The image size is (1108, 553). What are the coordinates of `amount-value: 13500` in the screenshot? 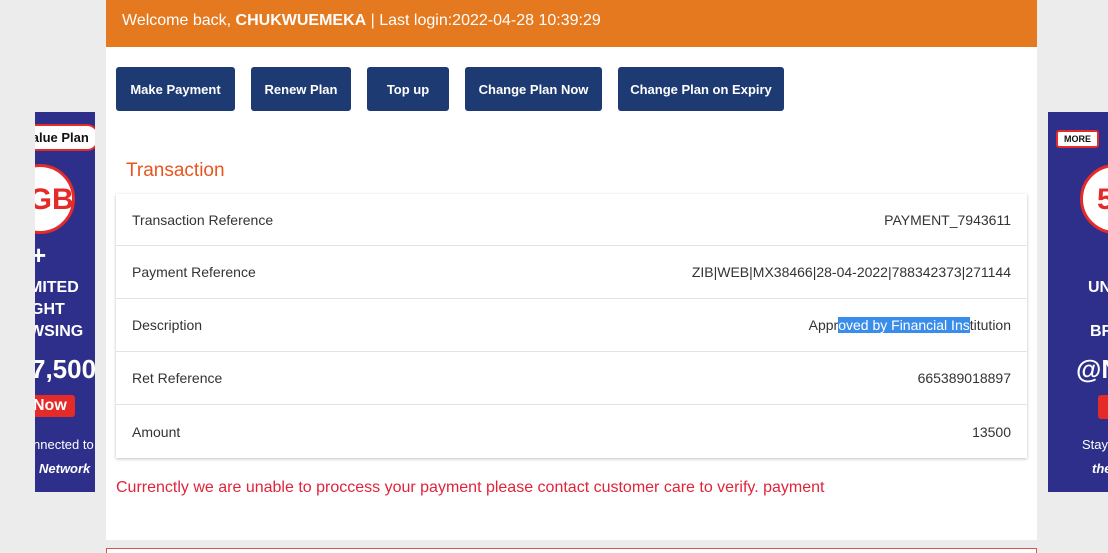 It's located at (991, 431).